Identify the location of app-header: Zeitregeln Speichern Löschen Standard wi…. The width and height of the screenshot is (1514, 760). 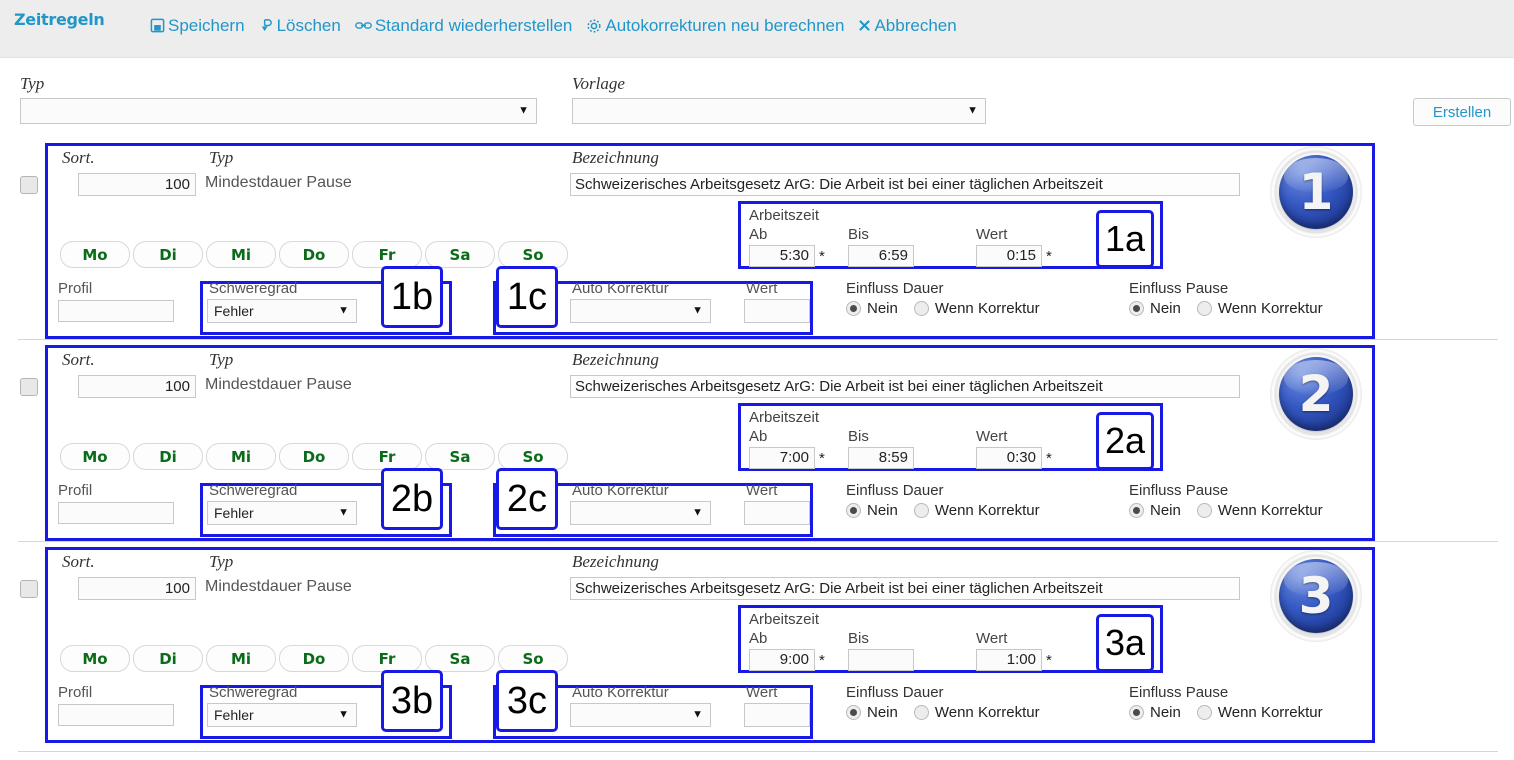
(757, 29).